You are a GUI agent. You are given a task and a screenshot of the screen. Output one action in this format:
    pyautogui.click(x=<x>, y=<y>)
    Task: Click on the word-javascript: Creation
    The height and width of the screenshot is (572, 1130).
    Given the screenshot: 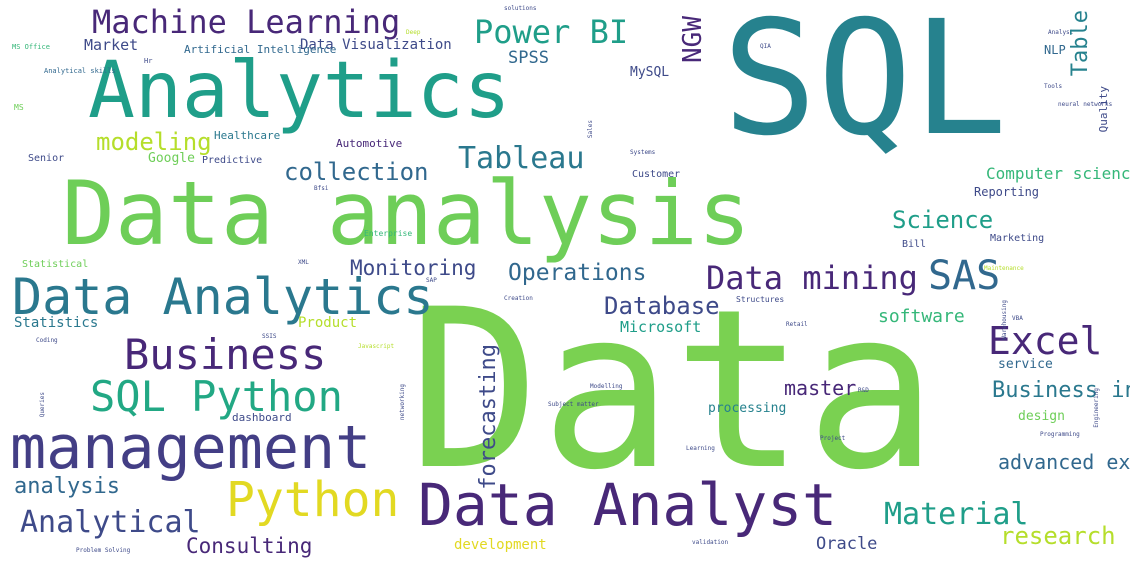 What is the action you would take?
    pyautogui.click(x=518, y=298)
    